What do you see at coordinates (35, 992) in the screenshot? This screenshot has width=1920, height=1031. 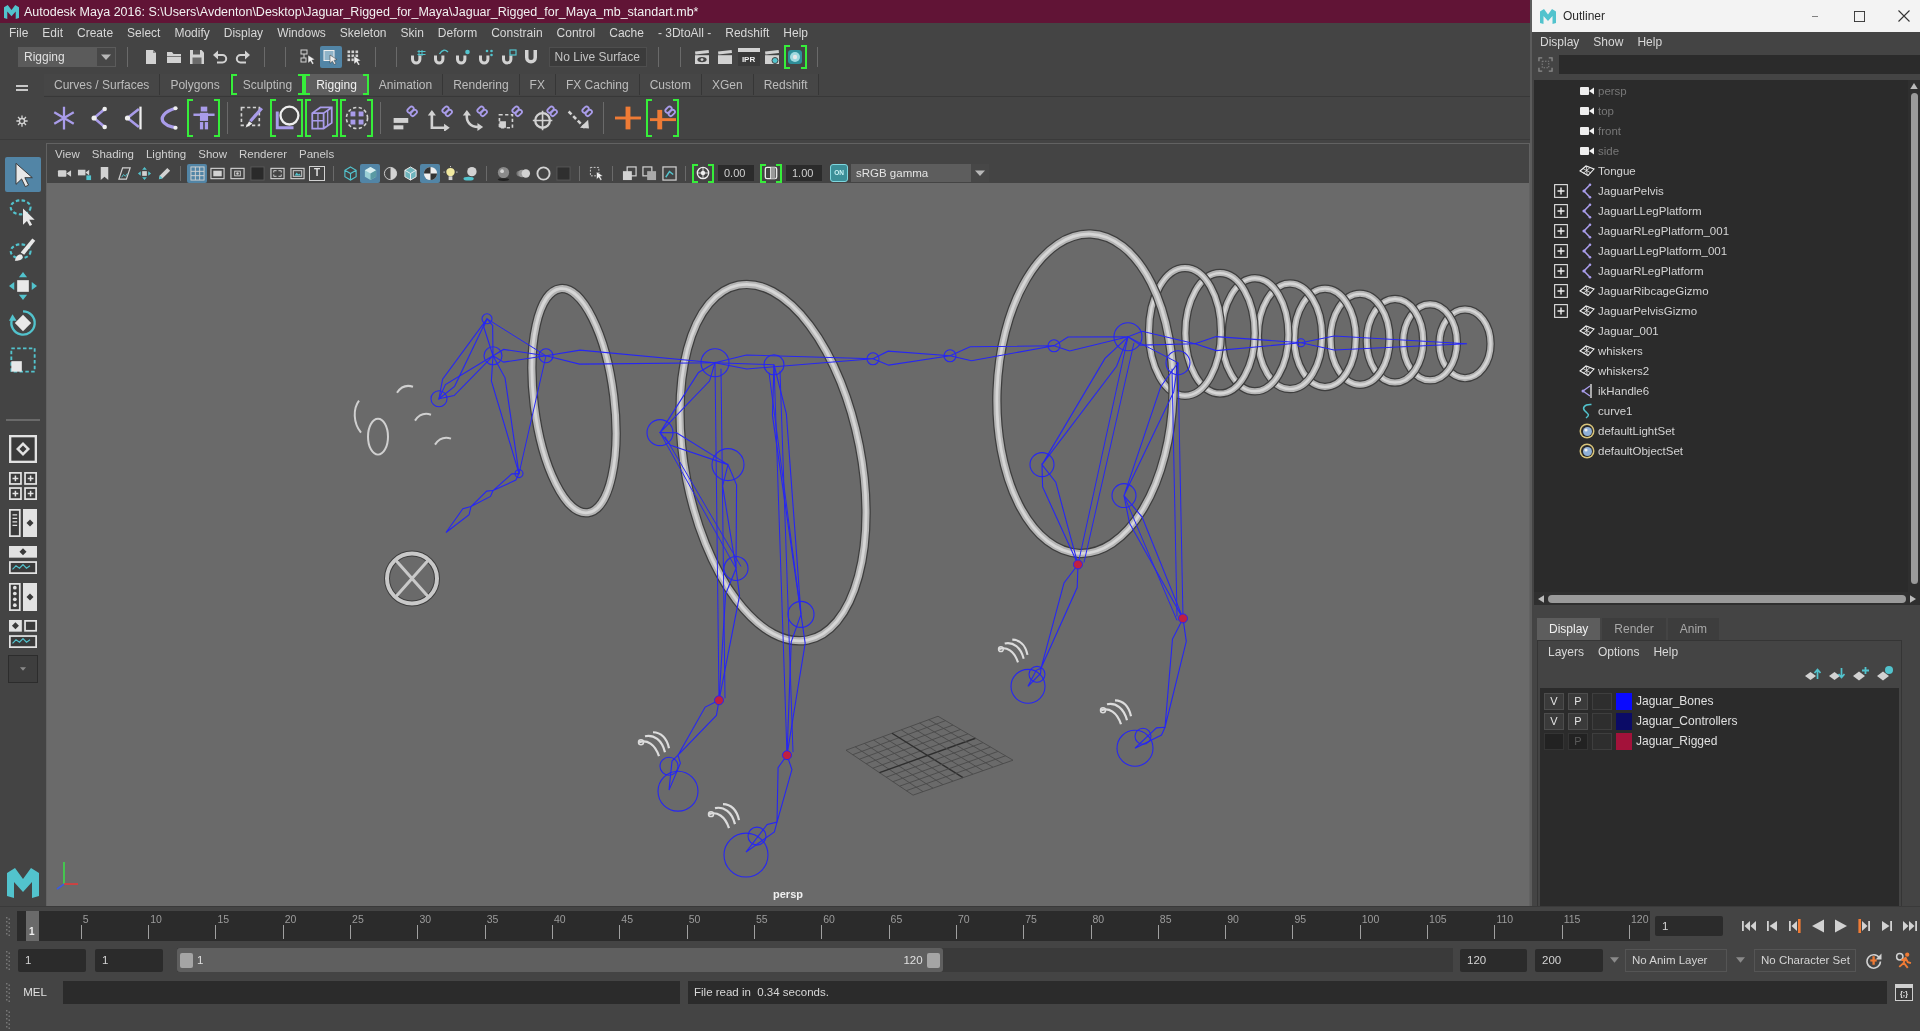 I see `command-language-button: MEL` at bounding box center [35, 992].